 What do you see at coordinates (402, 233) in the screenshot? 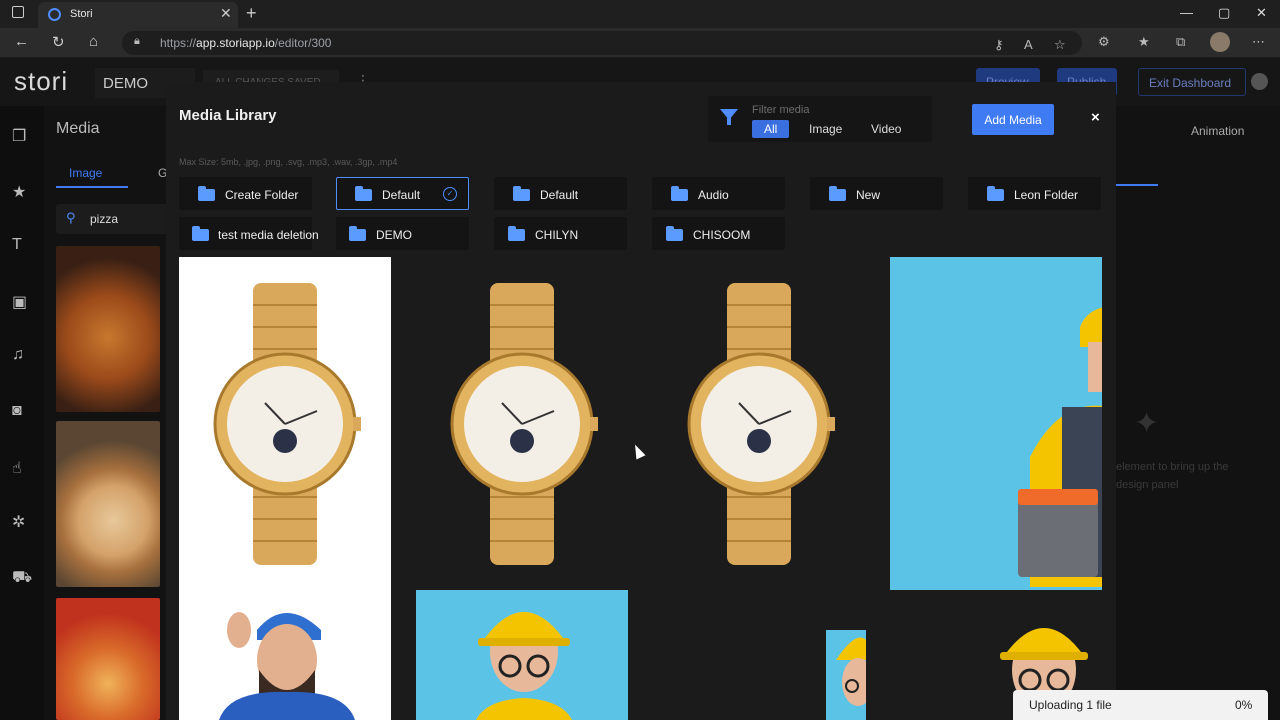
I see `folder-demo: DEMO` at bounding box center [402, 233].